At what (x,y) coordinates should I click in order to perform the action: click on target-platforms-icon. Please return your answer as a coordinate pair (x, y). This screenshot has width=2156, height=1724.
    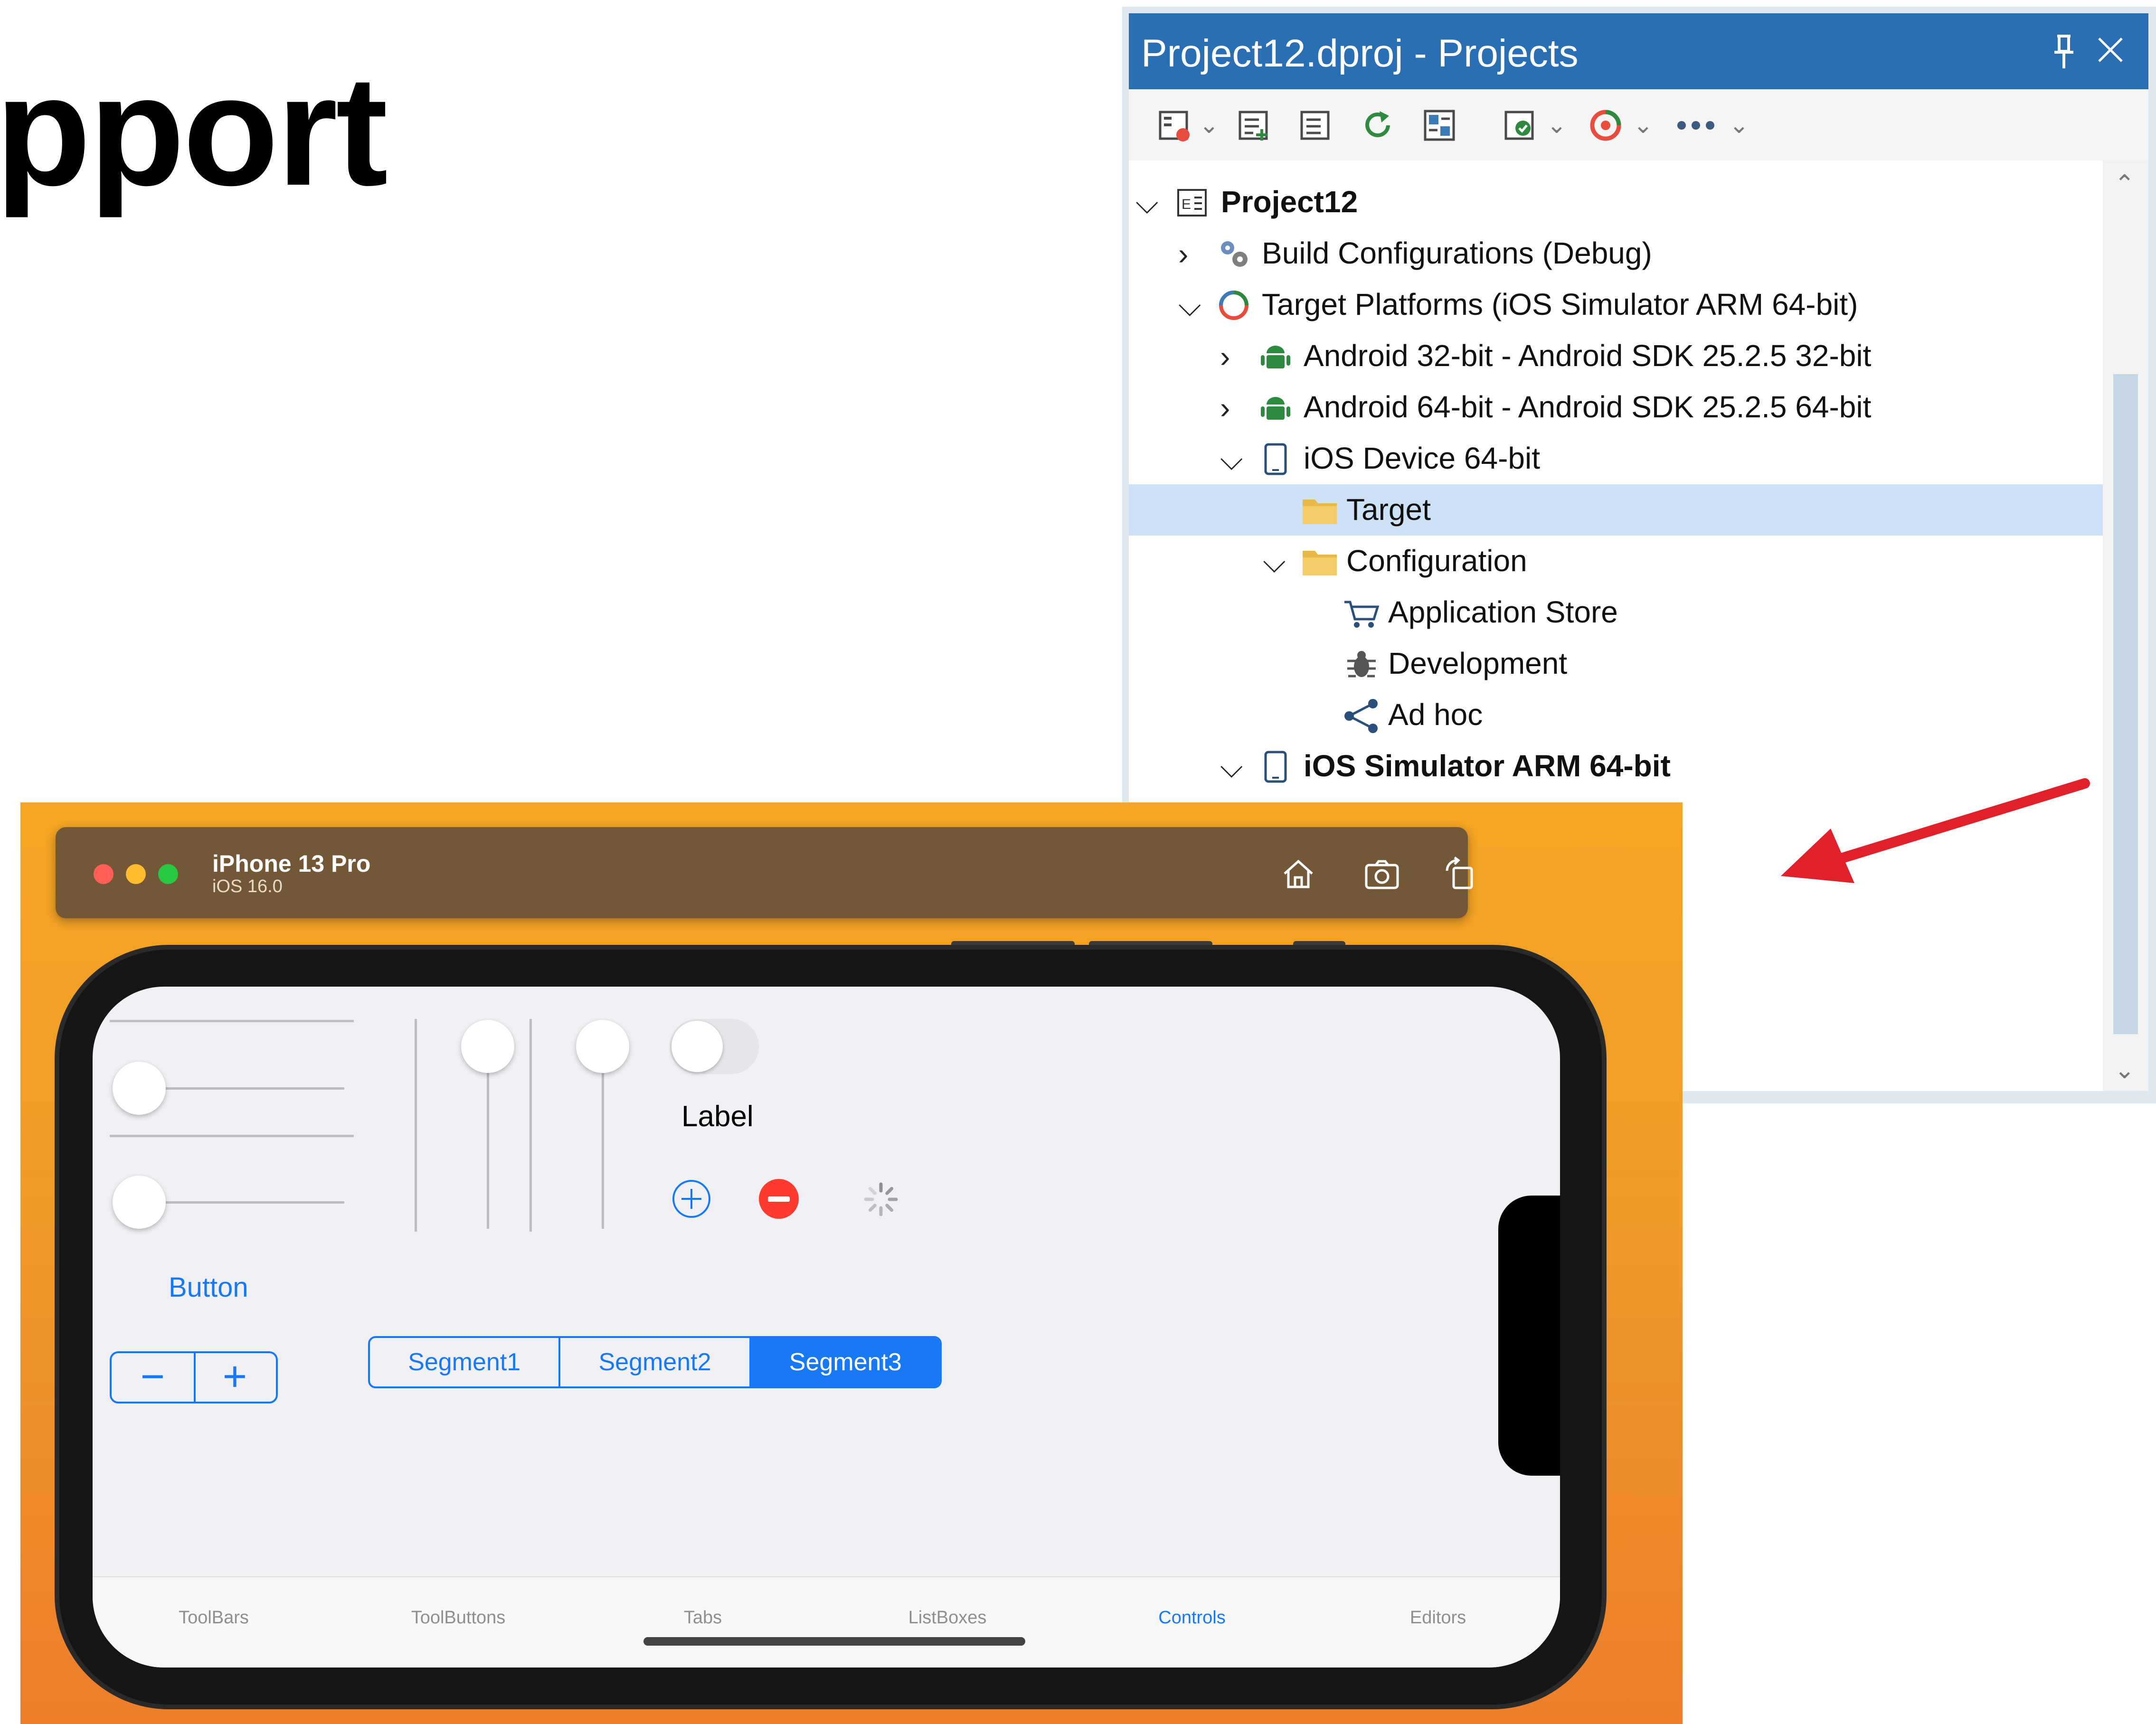
    Looking at the image, I should click on (1234, 305).